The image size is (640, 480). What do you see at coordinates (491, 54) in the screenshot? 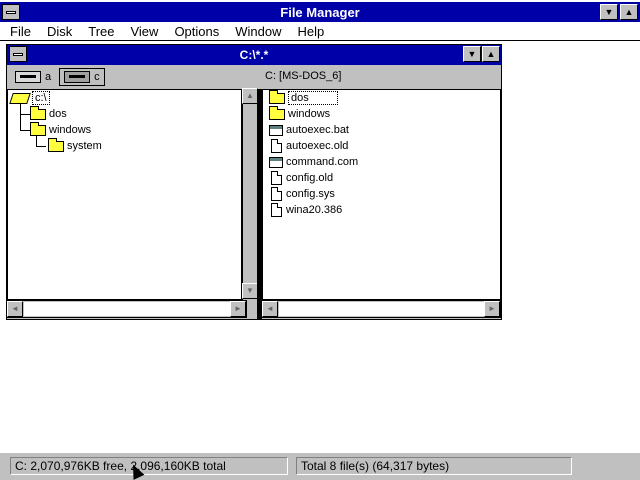
I see `child-maximize-button: ▲` at bounding box center [491, 54].